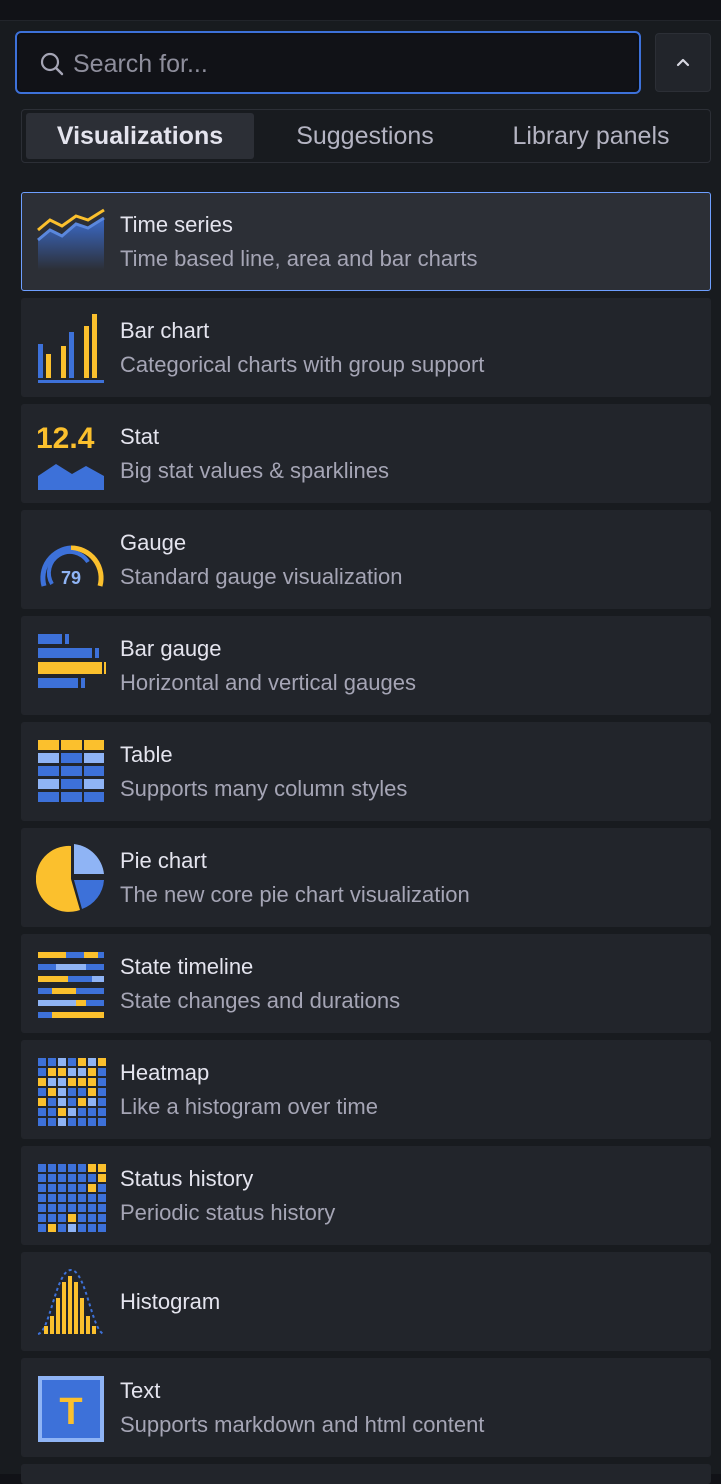 The height and width of the screenshot is (1484, 721). Describe the element at coordinates (176, 224) in the screenshot. I see `viz-title: Time series` at that location.